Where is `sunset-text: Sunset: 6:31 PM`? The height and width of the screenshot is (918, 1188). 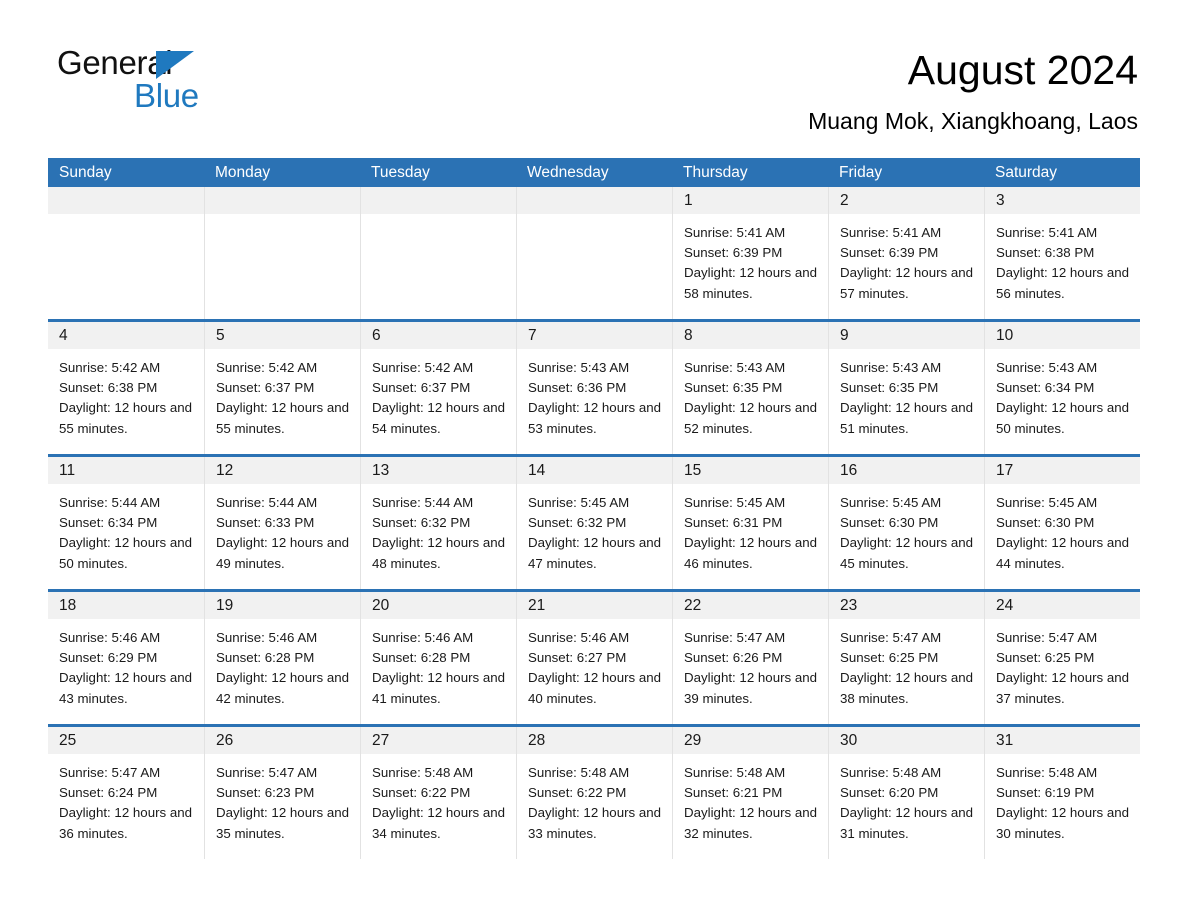 sunset-text: Sunset: 6:31 PM is located at coordinates (733, 523).